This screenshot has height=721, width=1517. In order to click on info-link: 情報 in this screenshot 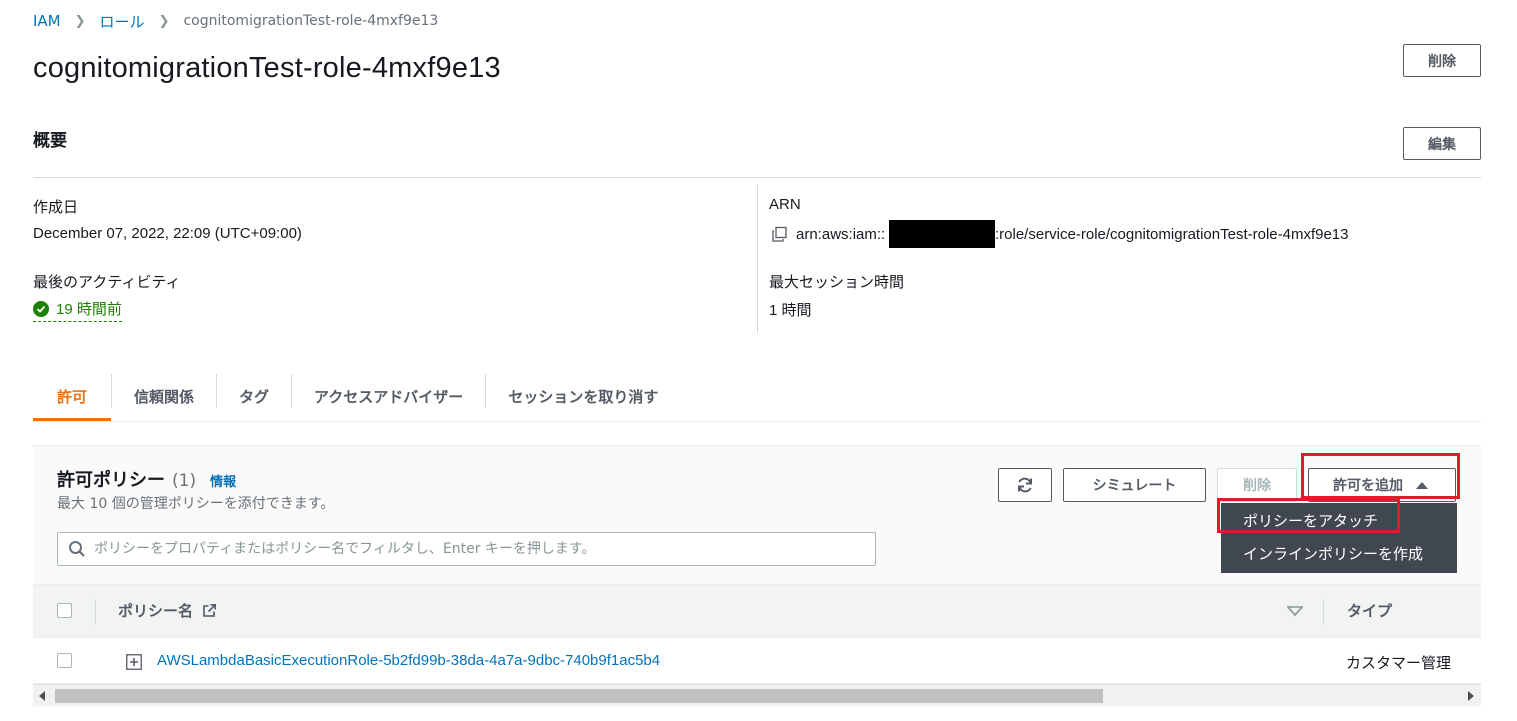, I will do `click(223, 480)`.